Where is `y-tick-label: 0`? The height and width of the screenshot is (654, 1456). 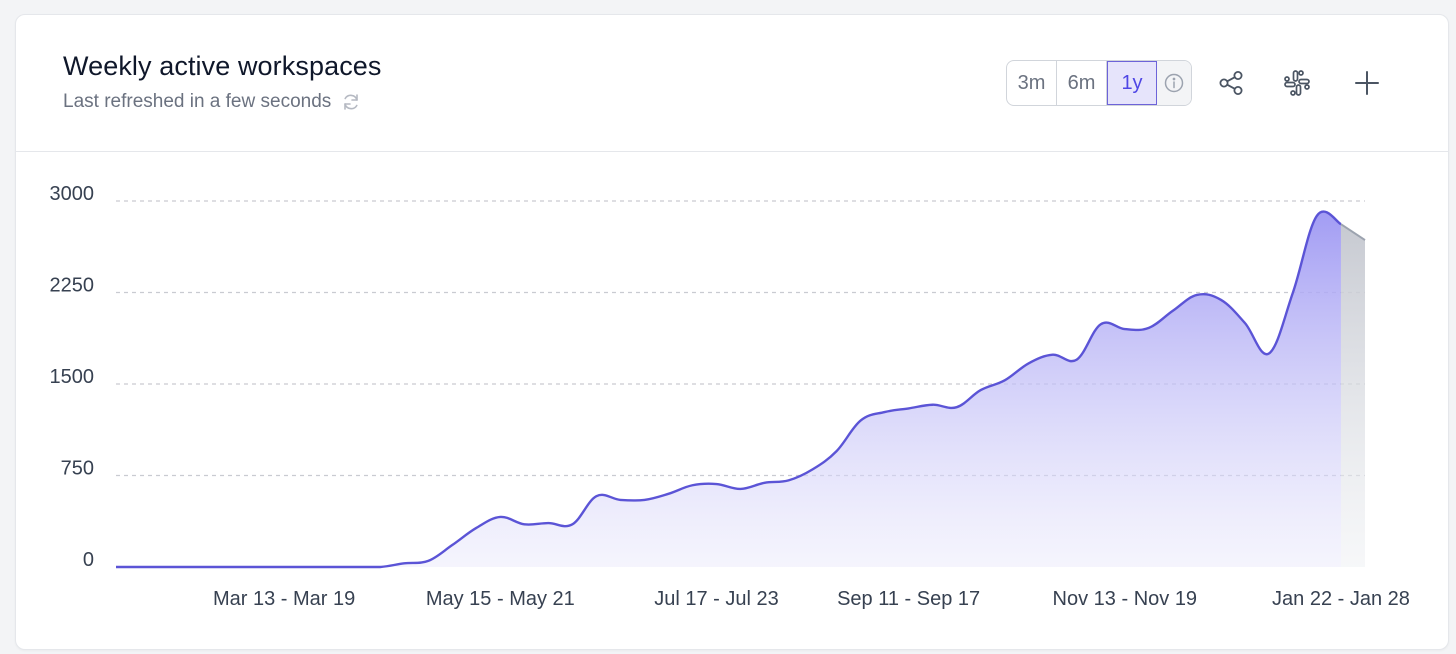
y-tick-label: 0 is located at coordinates (88, 560).